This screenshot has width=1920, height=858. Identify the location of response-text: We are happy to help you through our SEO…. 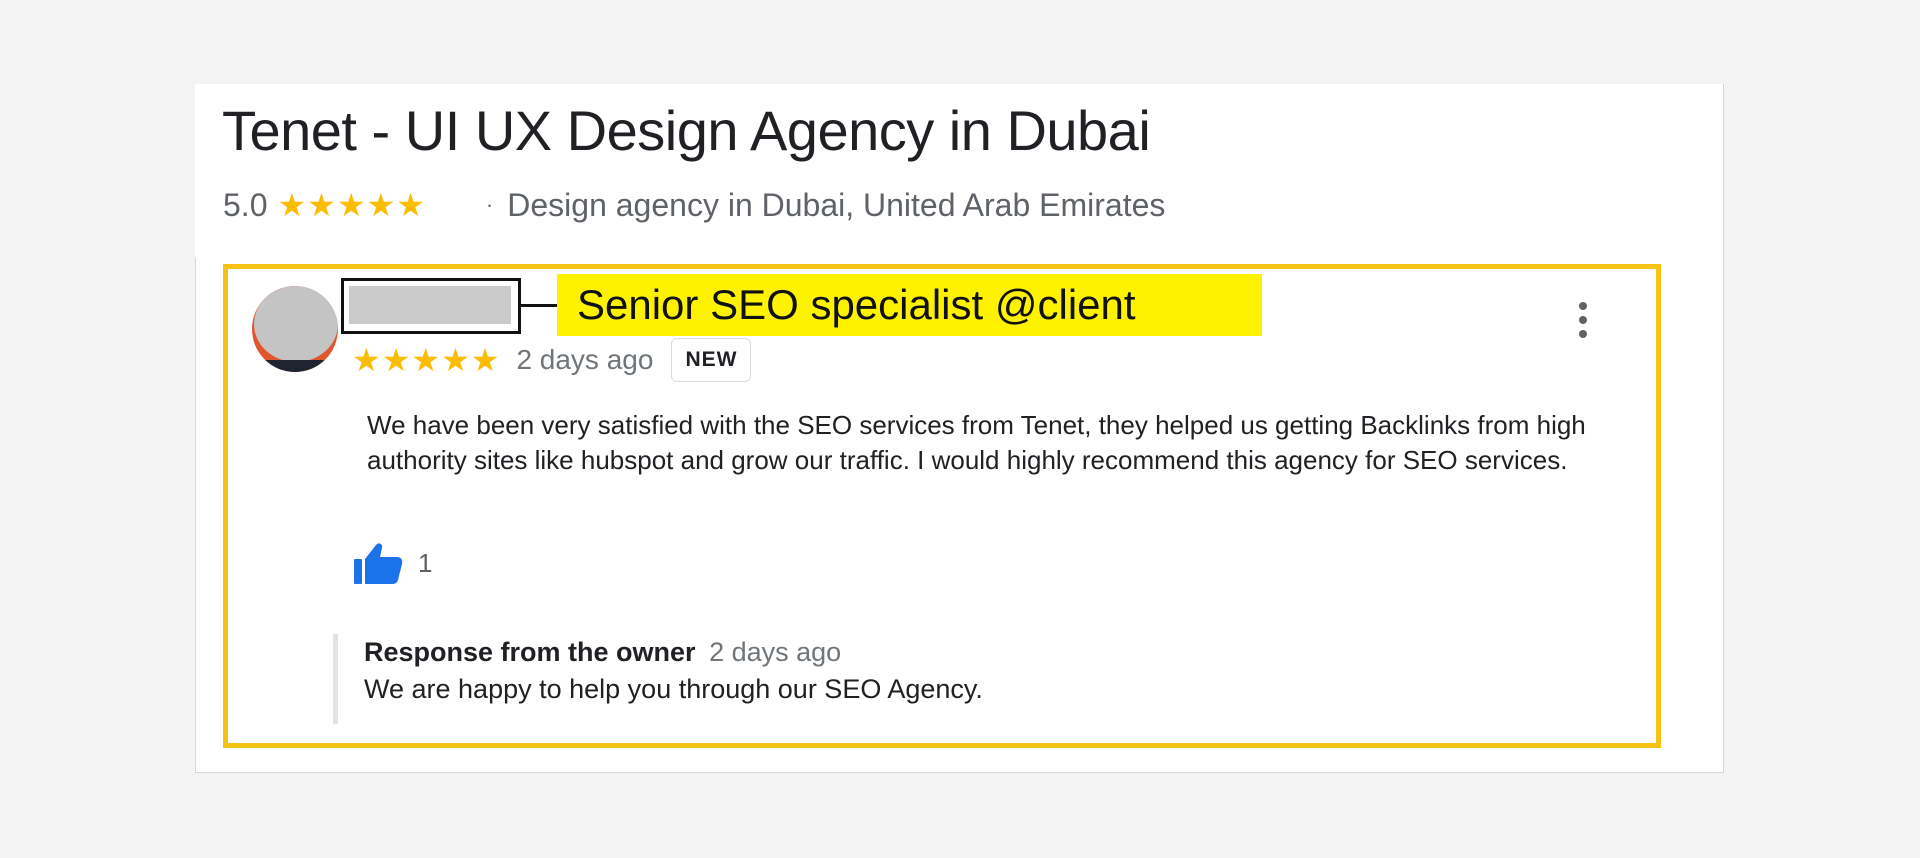
(673, 689).